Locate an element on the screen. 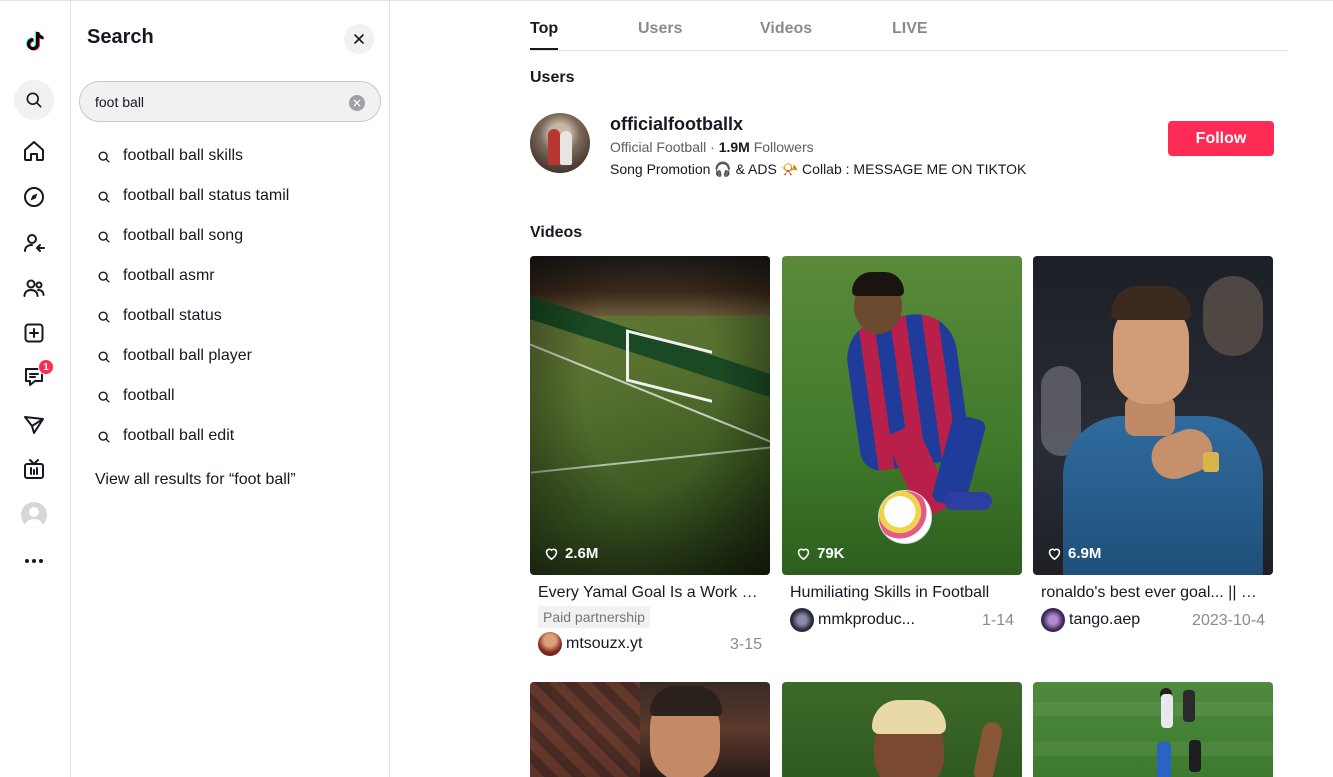  thumb-bg-person is located at coordinates (1233, 316).